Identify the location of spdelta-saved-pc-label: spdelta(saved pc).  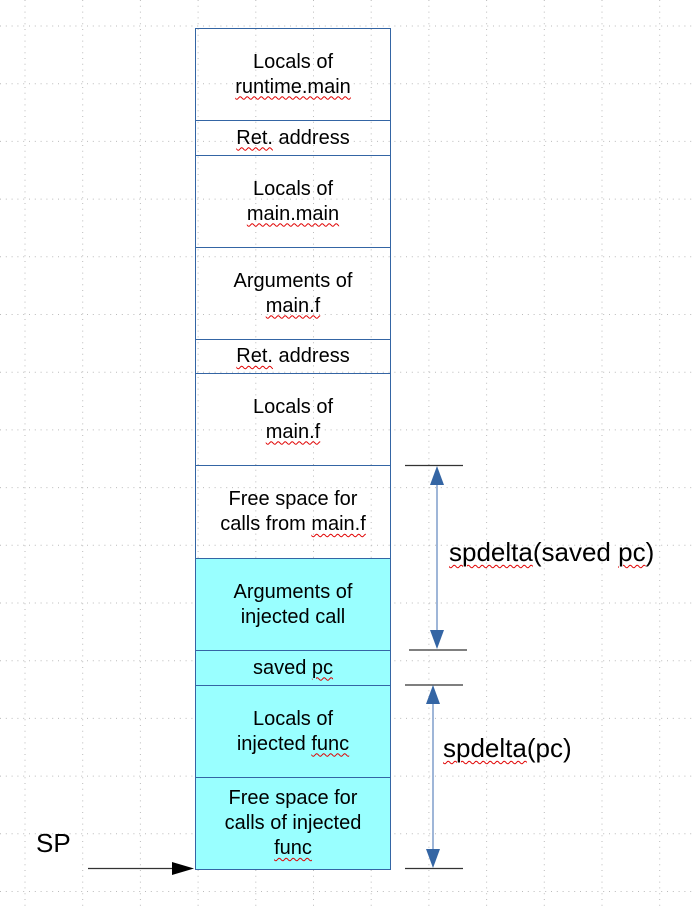
(551, 552).